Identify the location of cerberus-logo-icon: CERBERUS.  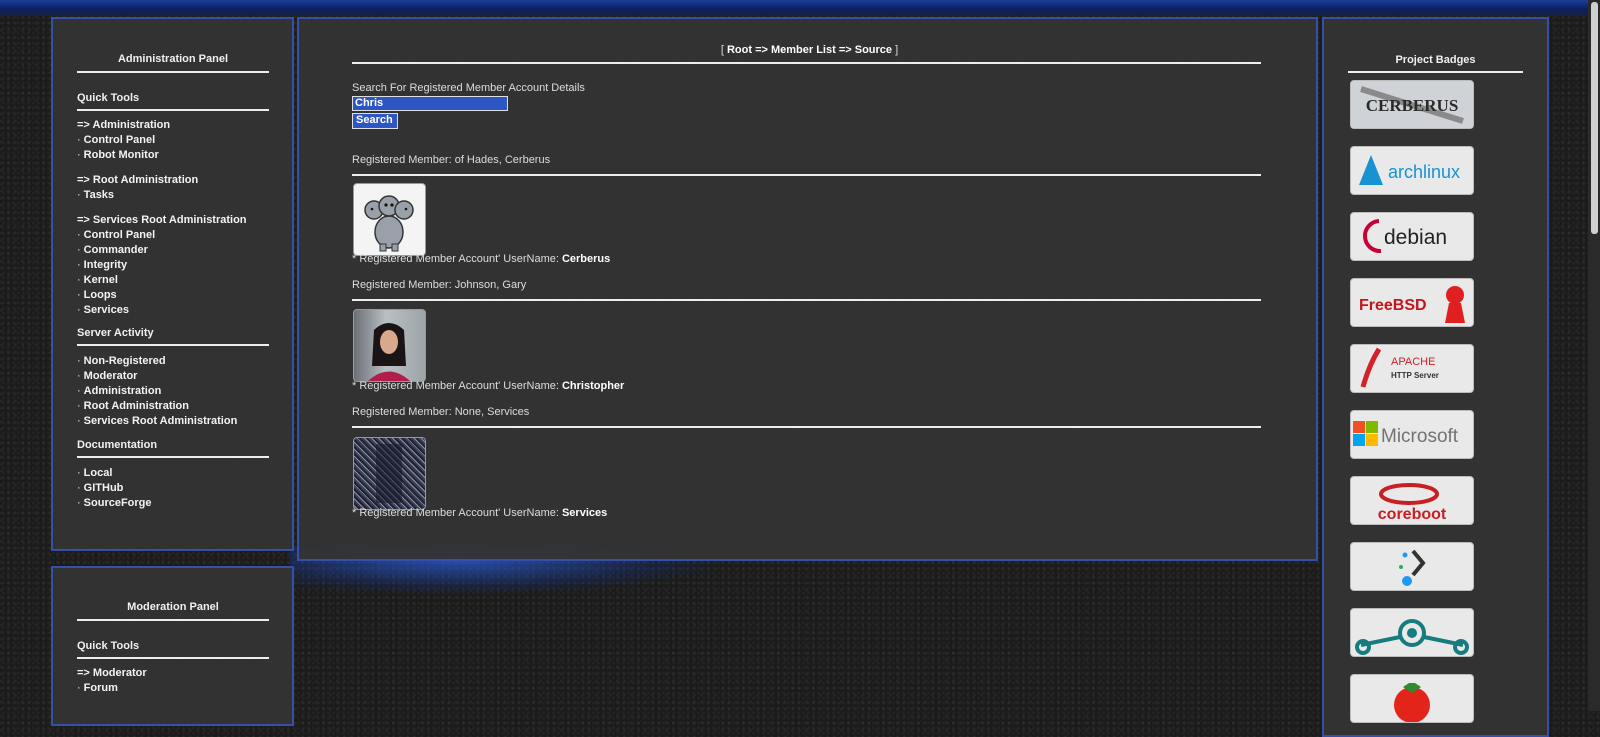
(1412, 104).